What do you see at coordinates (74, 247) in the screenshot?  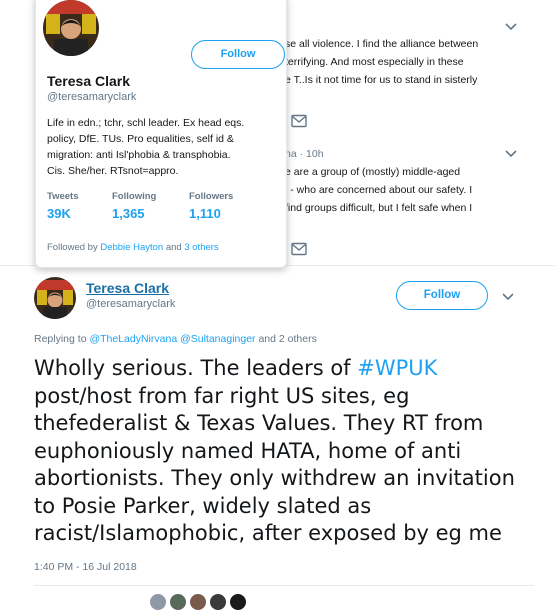 I see `followed-by-prefix: Followed by` at bounding box center [74, 247].